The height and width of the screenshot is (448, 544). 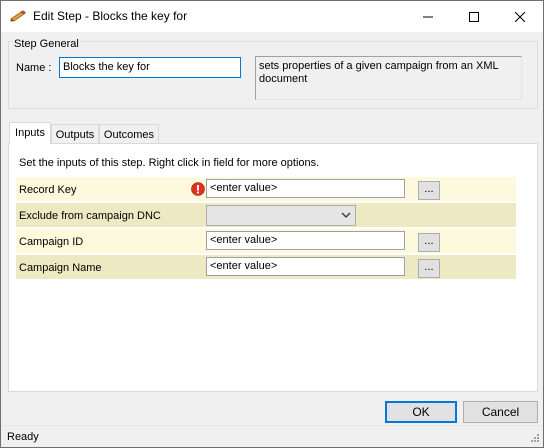 What do you see at coordinates (75, 134) in the screenshot?
I see `tab-outputs: Outputs` at bounding box center [75, 134].